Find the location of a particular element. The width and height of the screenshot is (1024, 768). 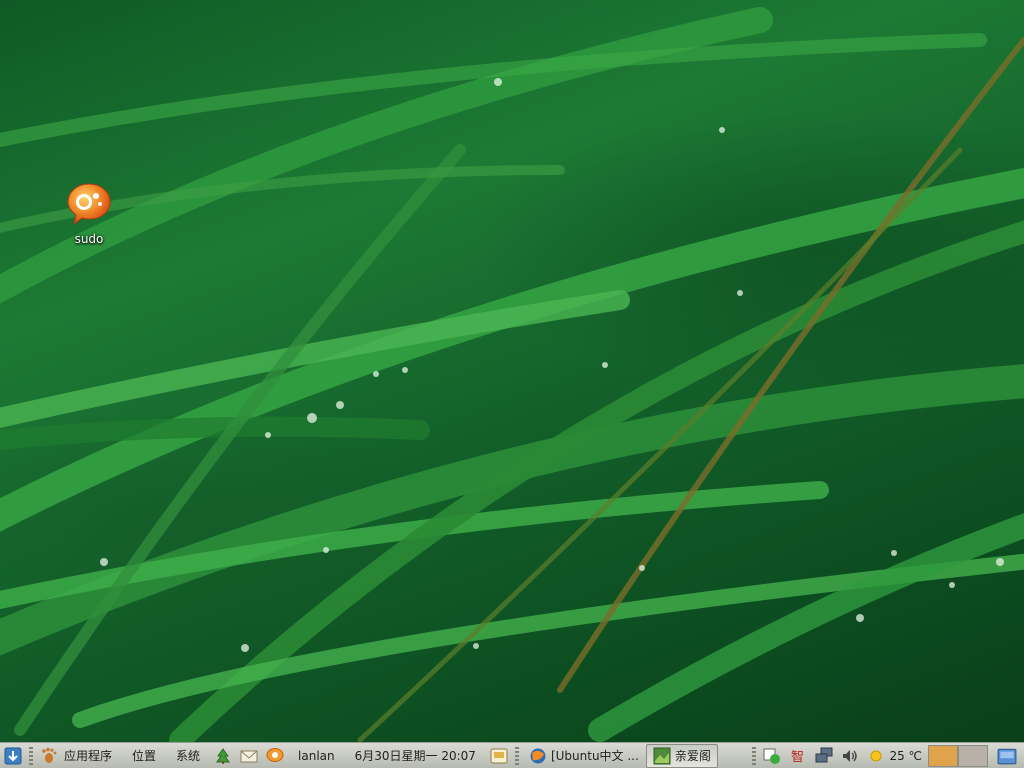

tray-status is located at coordinates (772, 756).